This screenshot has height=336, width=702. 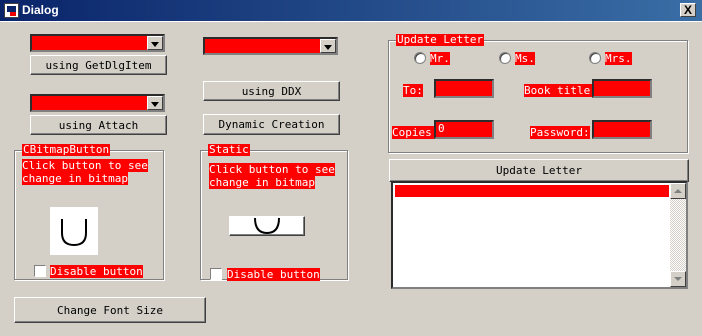 I want to click on scroll-down-button, so click(x=678, y=279).